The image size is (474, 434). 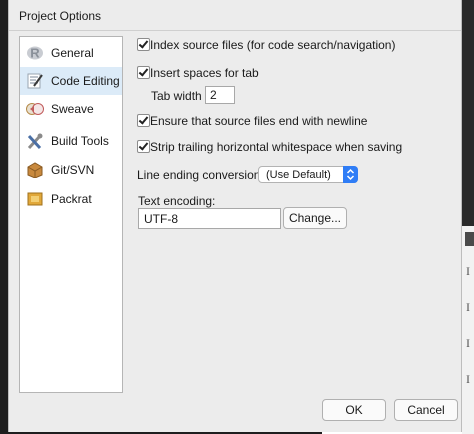 I want to click on line-ending-select: (Use Default), so click(x=308, y=174).